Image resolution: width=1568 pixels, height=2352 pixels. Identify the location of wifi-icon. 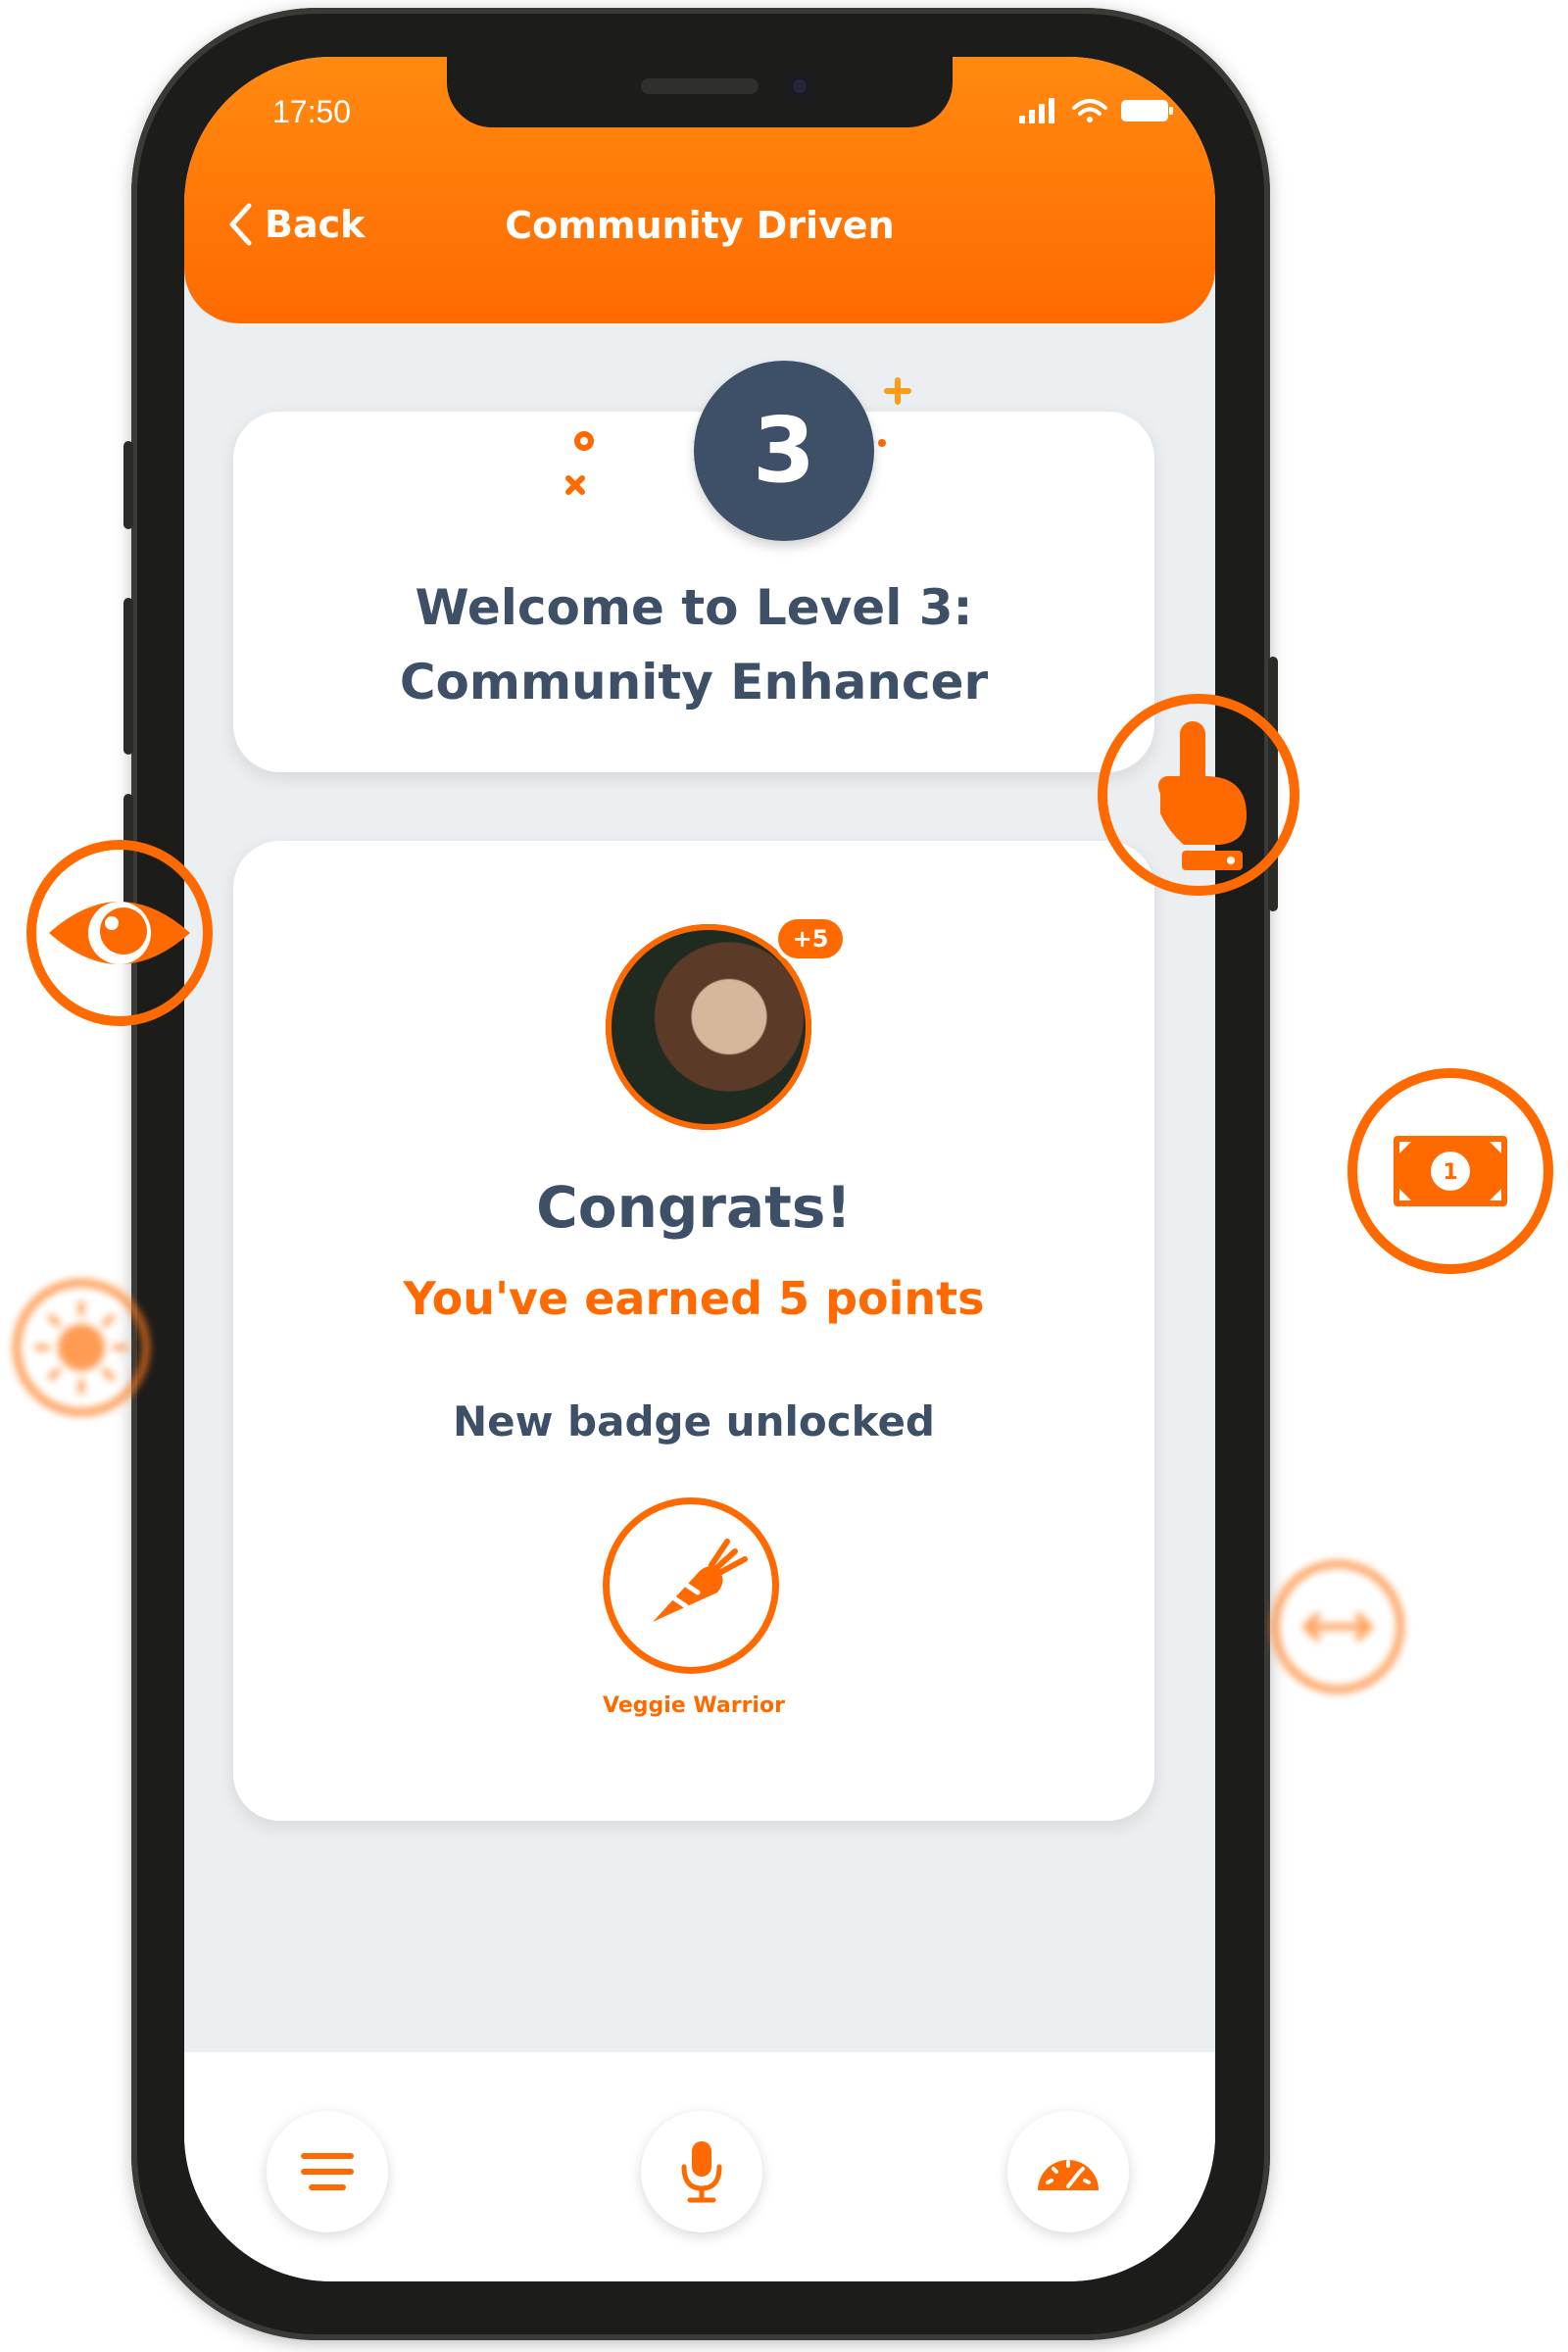
(1089, 110).